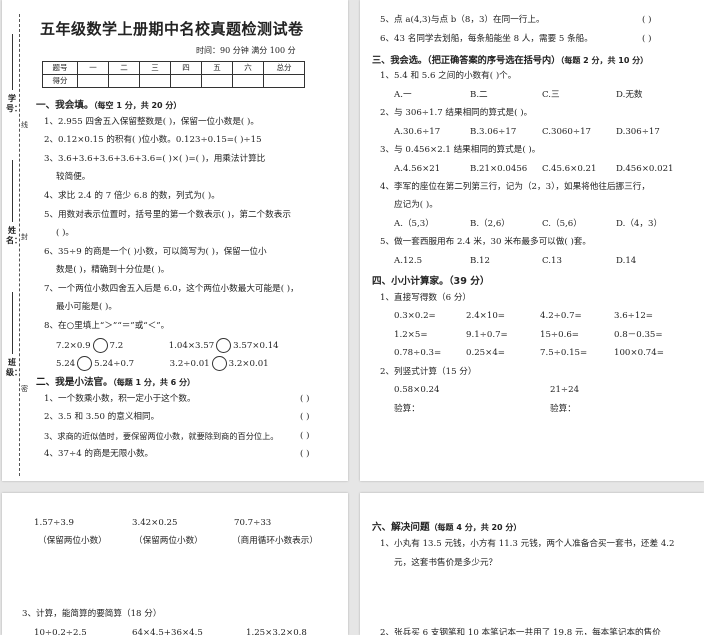 The image size is (704, 635). Describe the element at coordinates (408, 261) in the screenshot. I see `choice-option: A.12.5` at that location.